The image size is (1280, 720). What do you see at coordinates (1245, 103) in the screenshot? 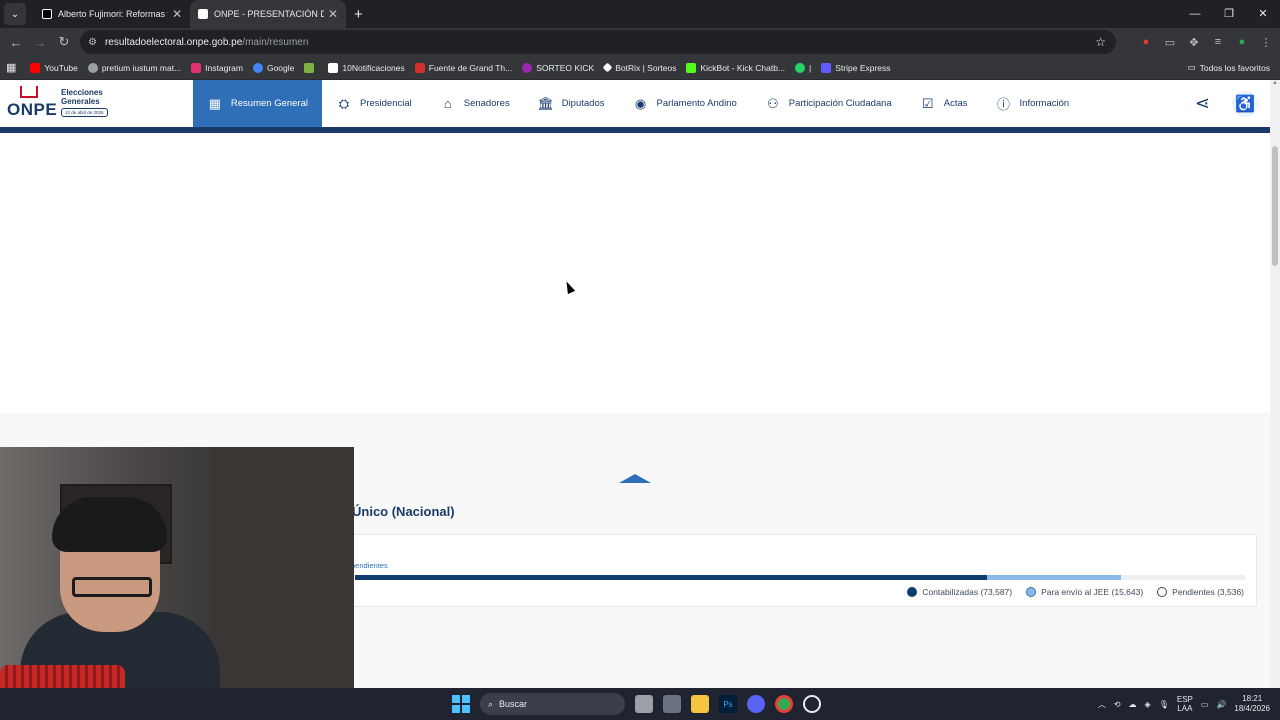
I see `accessibility-icon: ♿` at bounding box center [1245, 103].